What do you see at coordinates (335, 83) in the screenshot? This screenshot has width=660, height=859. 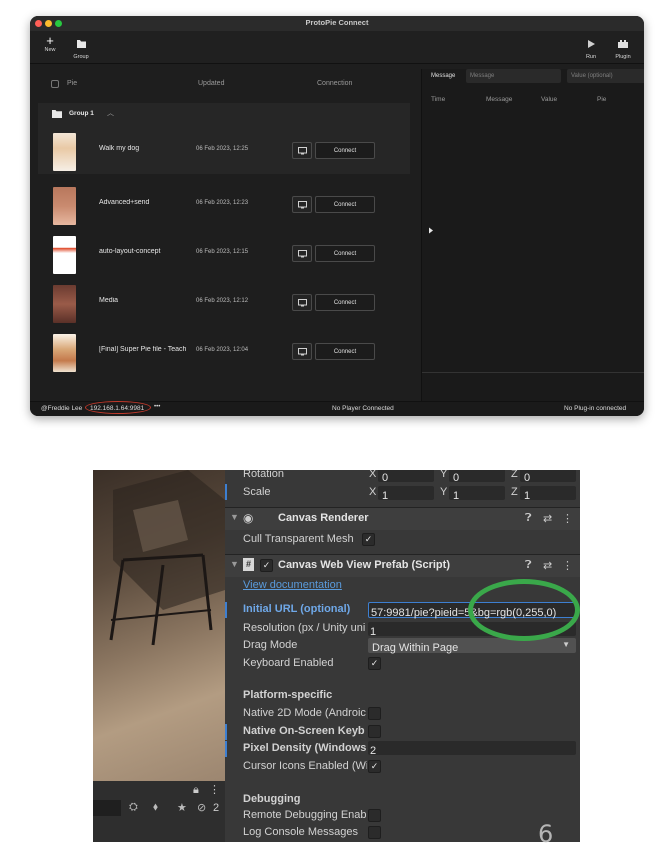 I see `column-connection: Connection` at bounding box center [335, 83].